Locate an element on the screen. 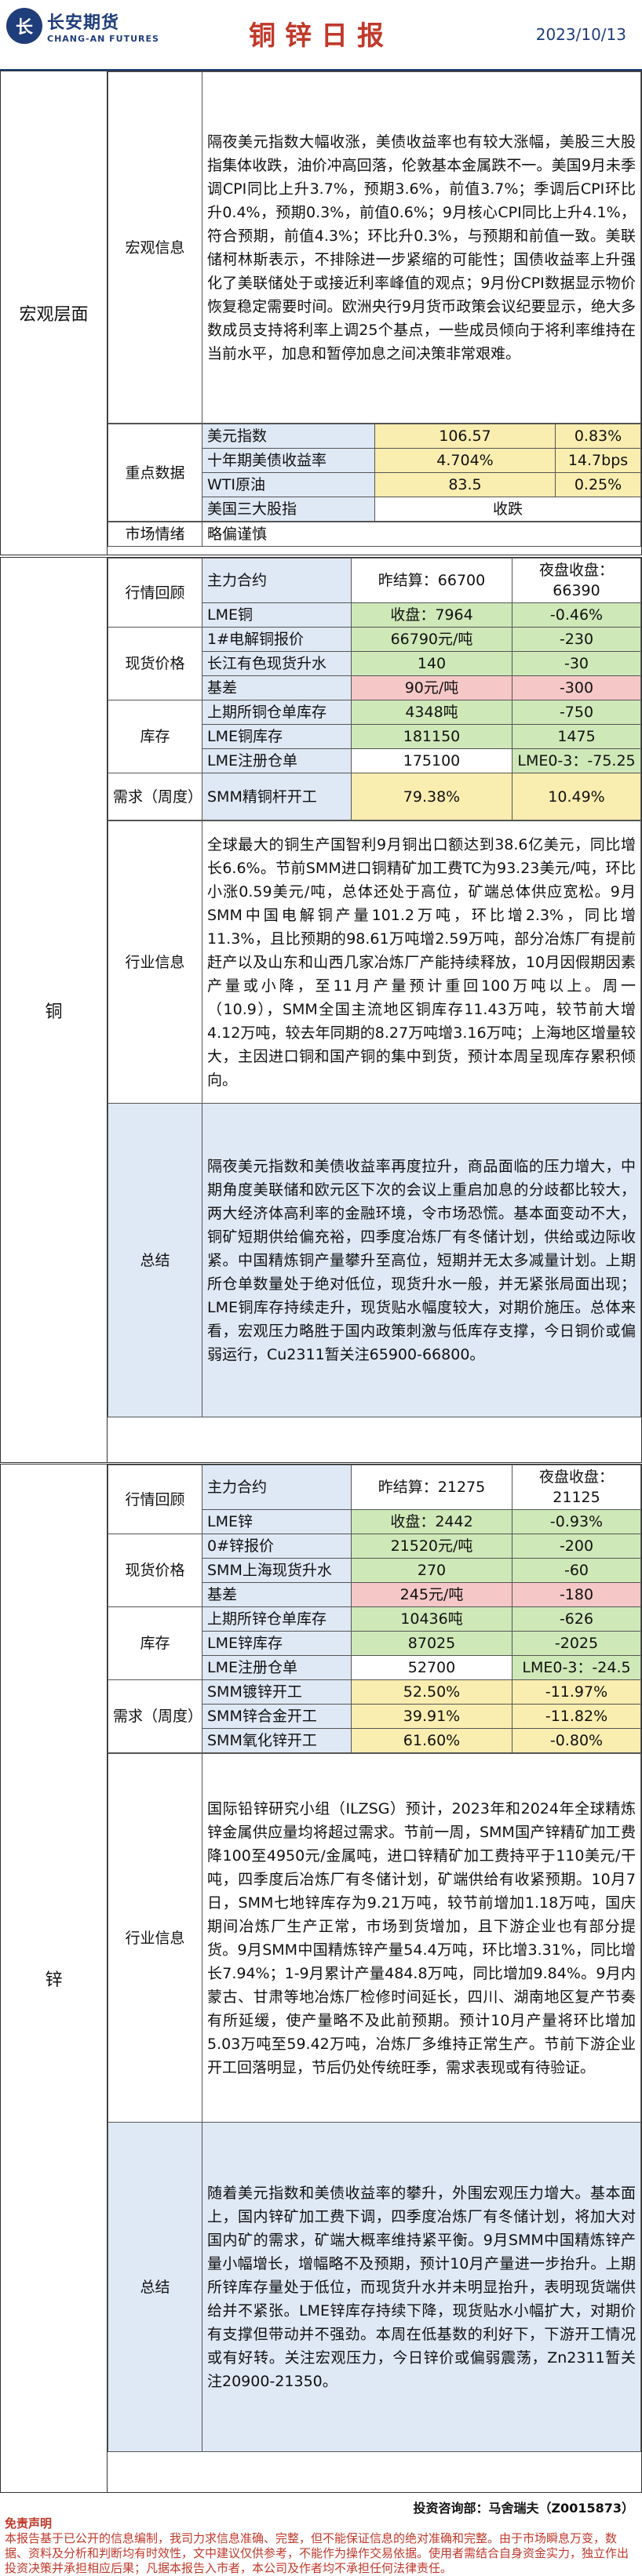 This screenshot has height=2576, width=642. zinc-trend-value: 收盘：2442 is located at coordinates (432, 1521).